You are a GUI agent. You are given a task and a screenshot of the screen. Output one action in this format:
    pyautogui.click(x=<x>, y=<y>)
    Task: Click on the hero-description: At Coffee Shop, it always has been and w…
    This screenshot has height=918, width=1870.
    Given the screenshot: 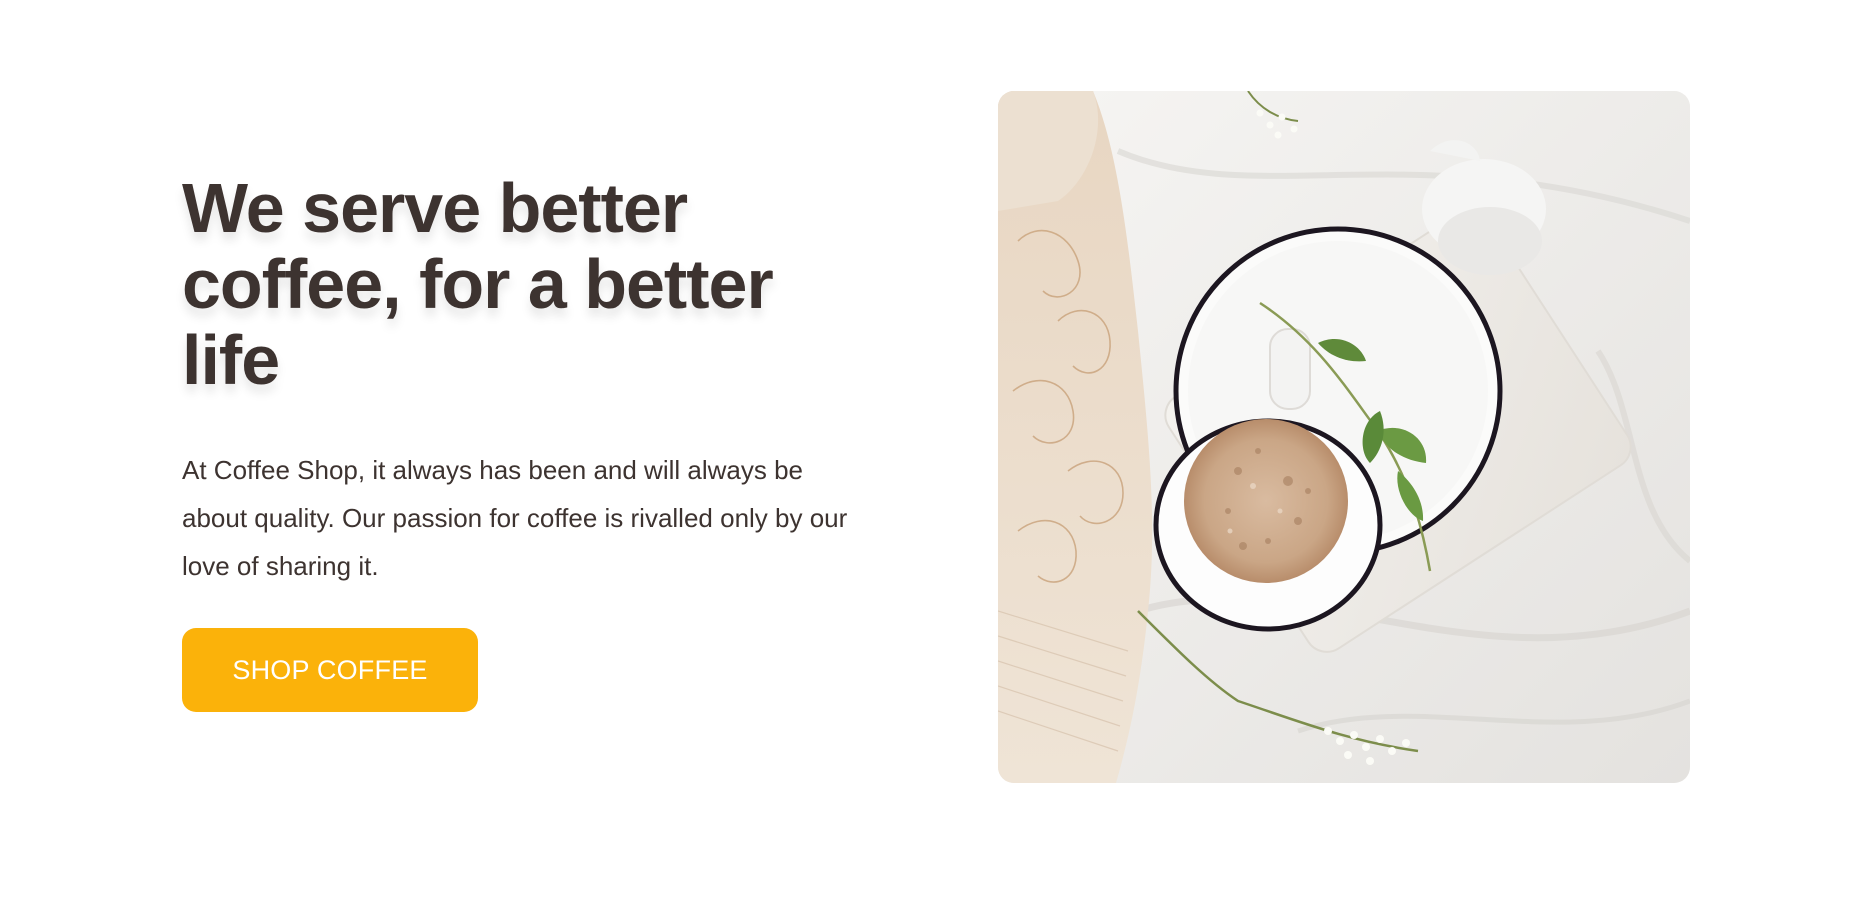 What is the action you would take?
    pyautogui.click(x=515, y=518)
    